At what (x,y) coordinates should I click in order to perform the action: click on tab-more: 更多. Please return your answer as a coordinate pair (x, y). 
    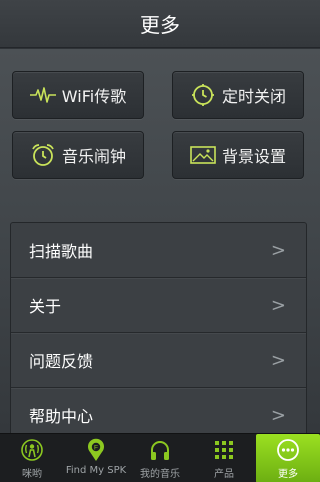
    Looking at the image, I should click on (288, 458).